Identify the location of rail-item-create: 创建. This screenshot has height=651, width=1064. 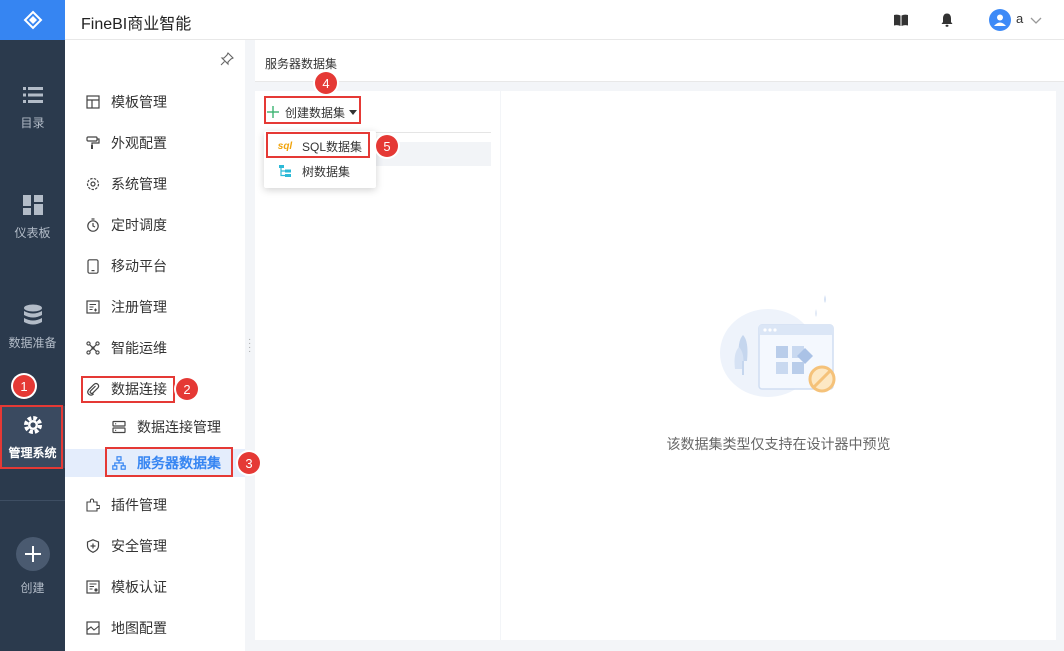
(32, 566).